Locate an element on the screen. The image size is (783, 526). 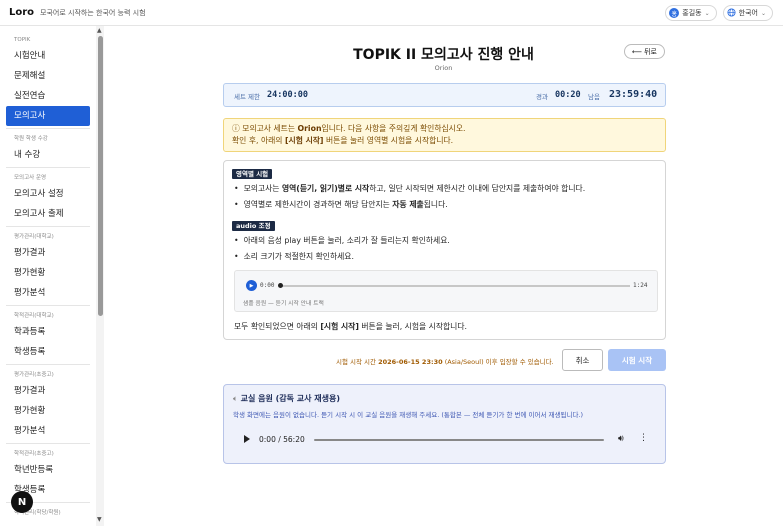
class-audio-progress-track is located at coordinates (459, 440).